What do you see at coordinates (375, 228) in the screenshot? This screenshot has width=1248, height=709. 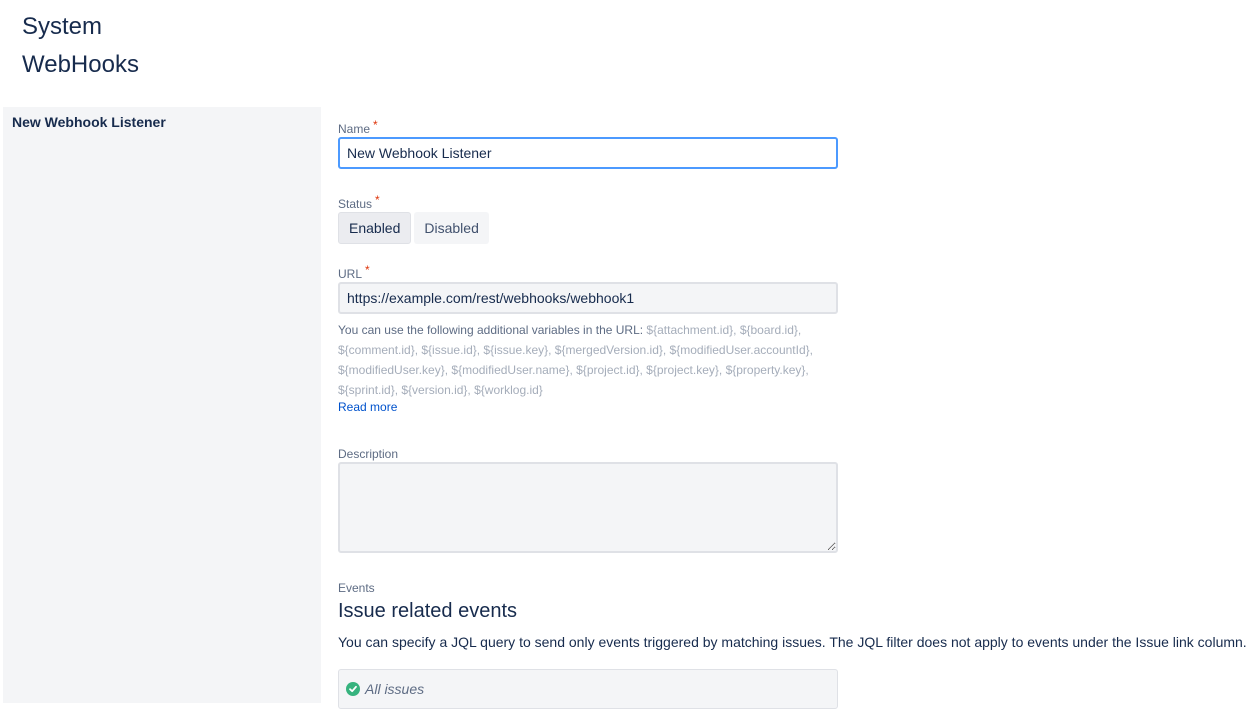 I see `status-enabled-button: Enabled` at bounding box center [375, 228].